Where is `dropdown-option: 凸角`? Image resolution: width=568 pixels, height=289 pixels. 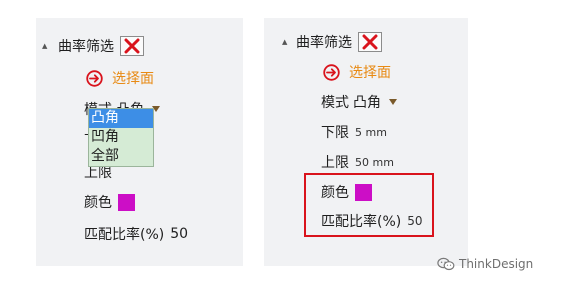 dropdown-option: 凸角 is located at coordinates (121, 118).